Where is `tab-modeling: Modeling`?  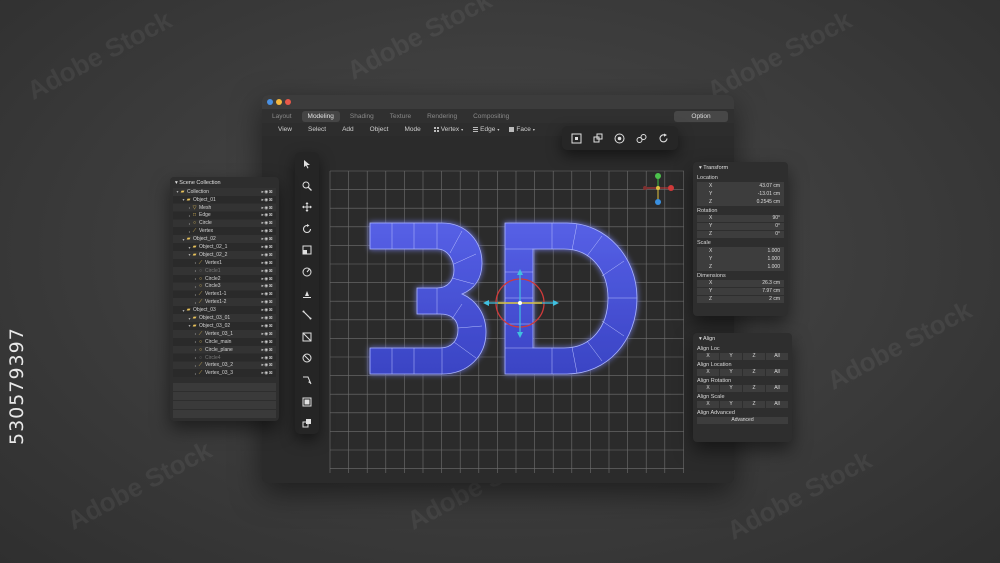 tab-modeling: Modeling is located at coordinates (320, 116).